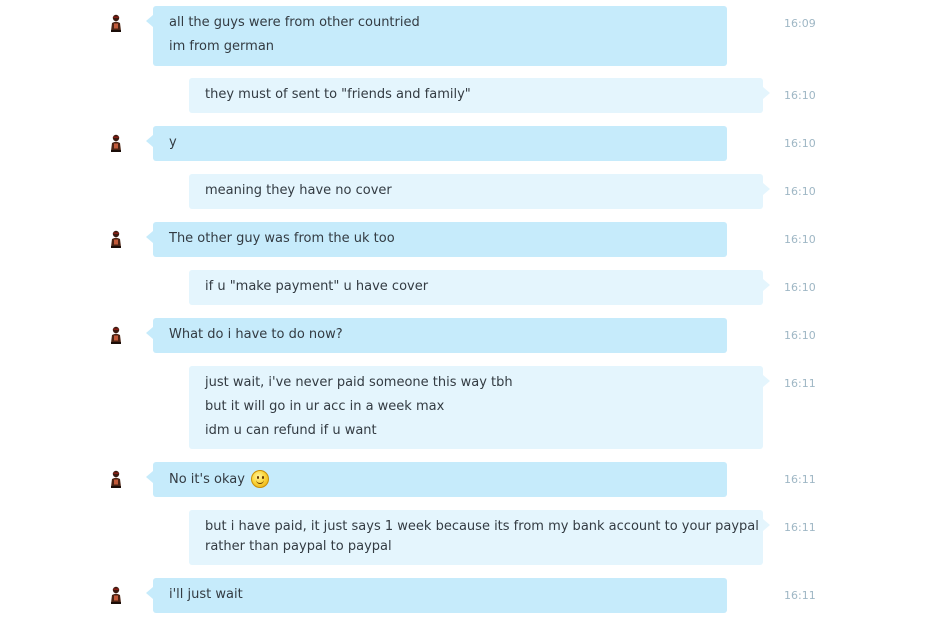 The height and width of the screenshot is (620, 948). I want to click on message-text: i'll just wait, so click(206, 594).